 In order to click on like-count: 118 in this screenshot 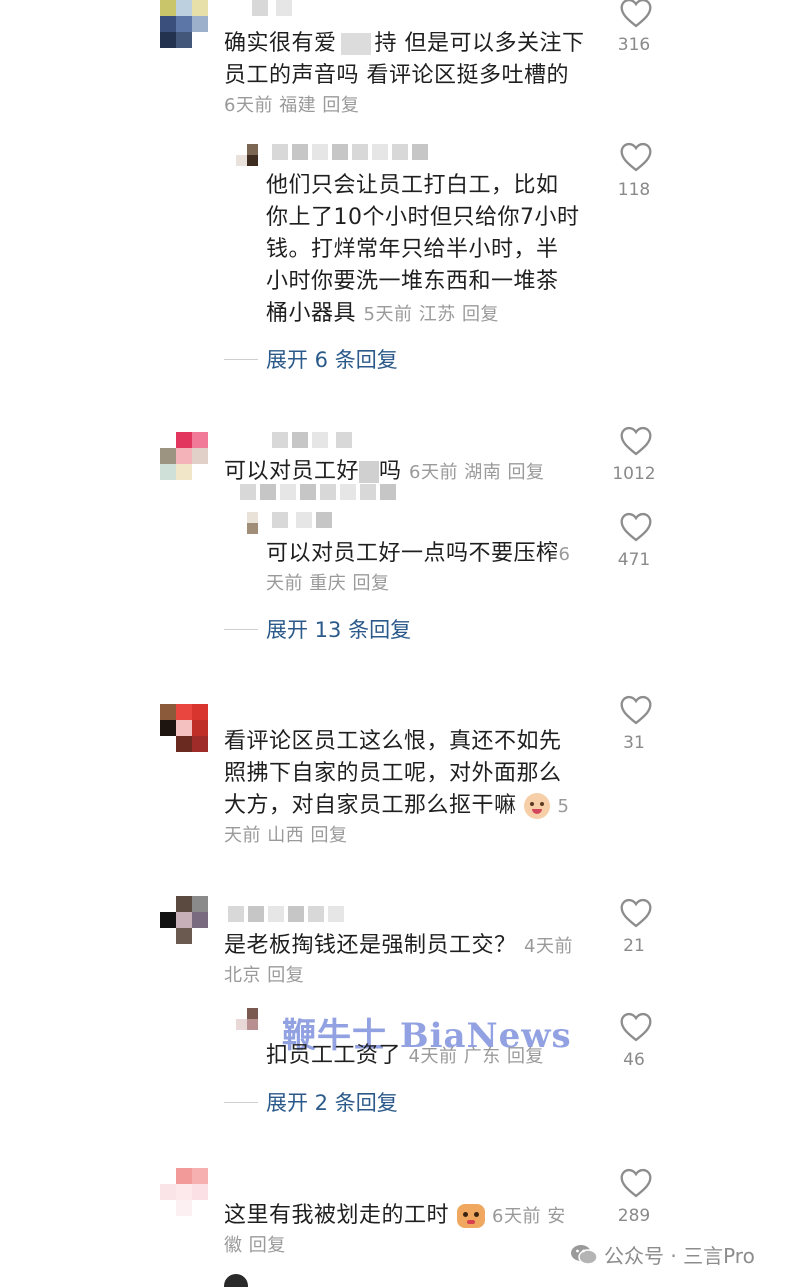, I will do `click(634, 190)`.